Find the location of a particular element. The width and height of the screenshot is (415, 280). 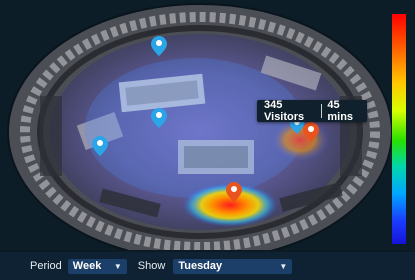

filter-bar: Period Week ▼ Show Tuesday ▼ is located at coordinates (207, 266).